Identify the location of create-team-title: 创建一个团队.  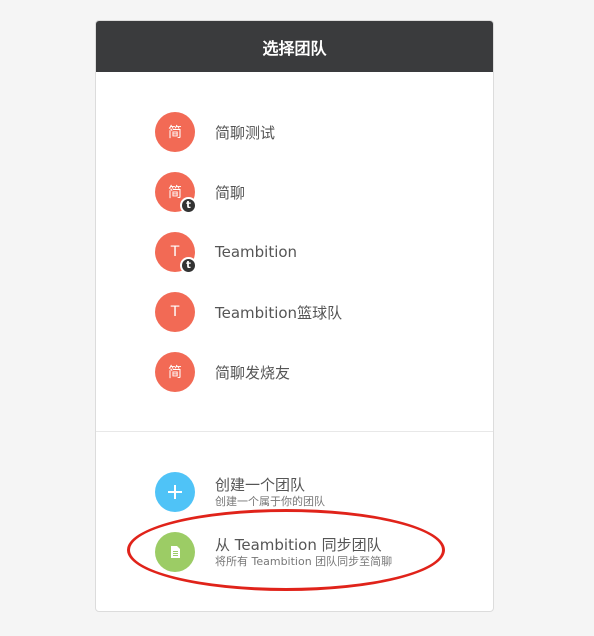
(260, 484).